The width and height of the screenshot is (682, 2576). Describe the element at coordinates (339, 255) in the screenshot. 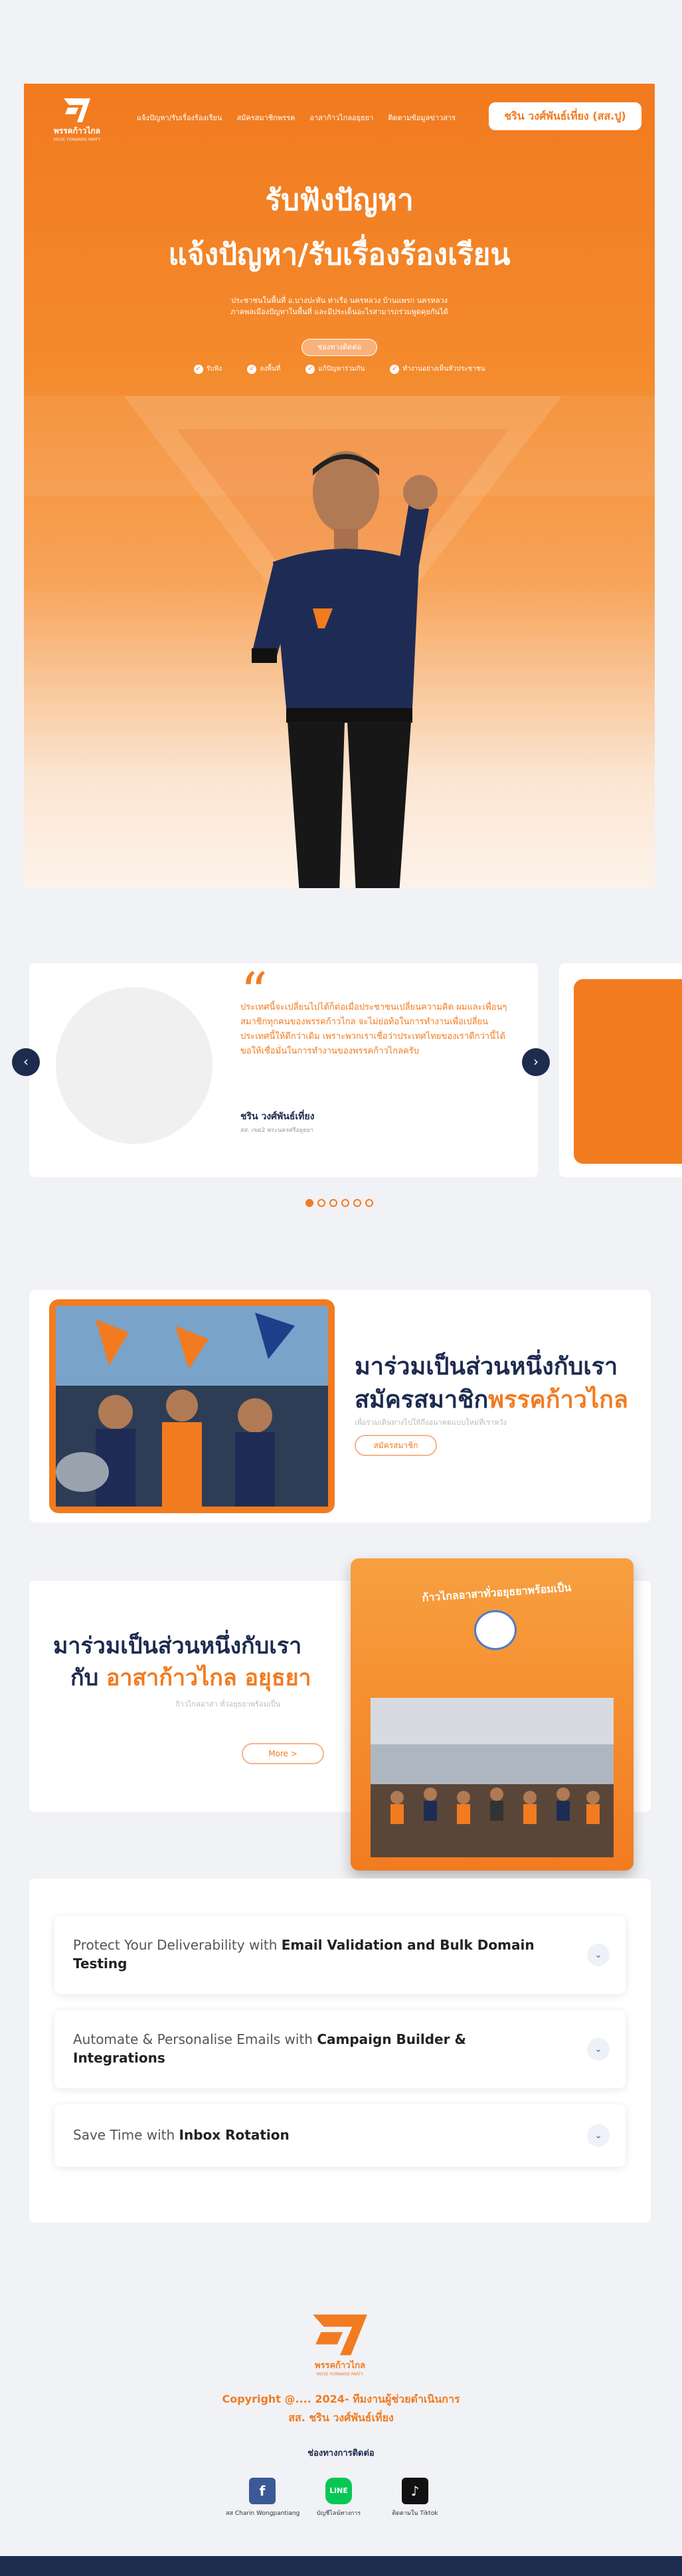

I see `hero-title-line2: แจ้งปัญหา/รับเรื่องร้องเรียน` at that location.